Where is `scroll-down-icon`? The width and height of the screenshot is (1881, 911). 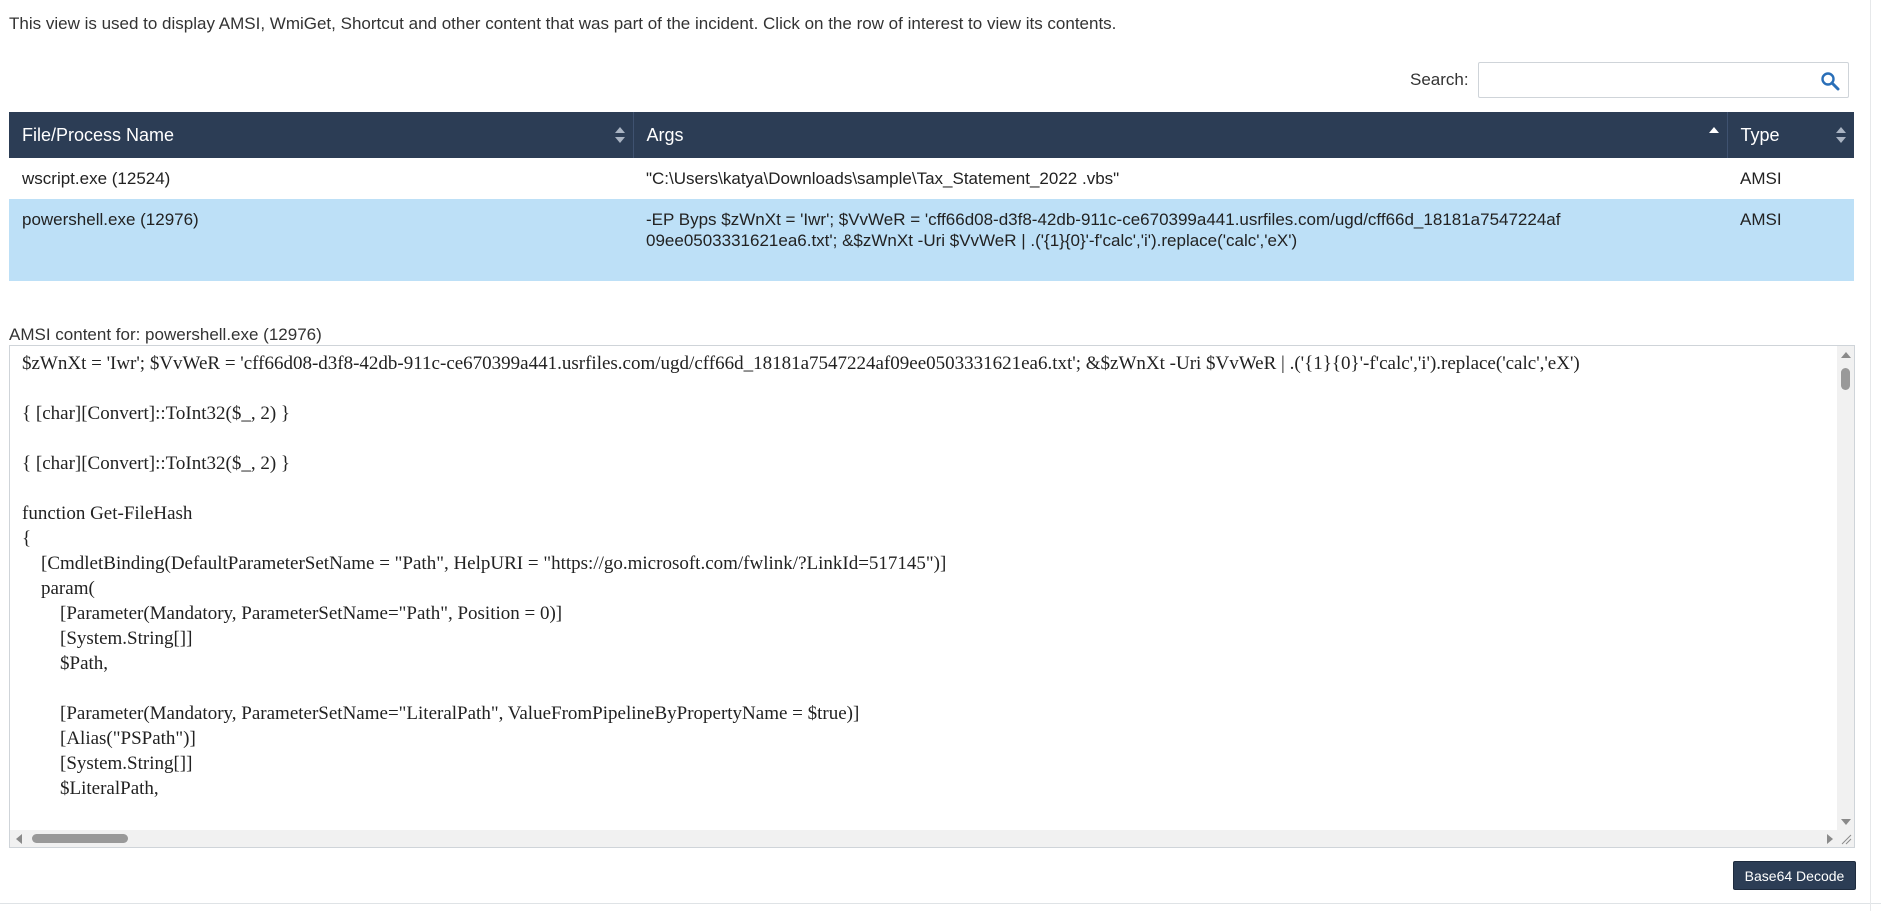
scroll-down-icon is located at coordinates (1846, 822).